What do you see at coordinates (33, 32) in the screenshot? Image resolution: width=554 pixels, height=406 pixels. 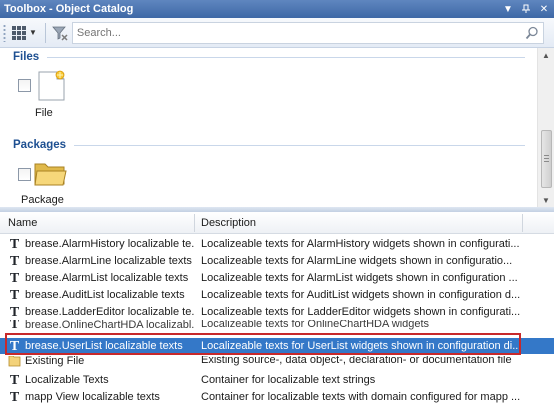 I see `chevron-down-icon: ▼` at bounding box center [33, 32].